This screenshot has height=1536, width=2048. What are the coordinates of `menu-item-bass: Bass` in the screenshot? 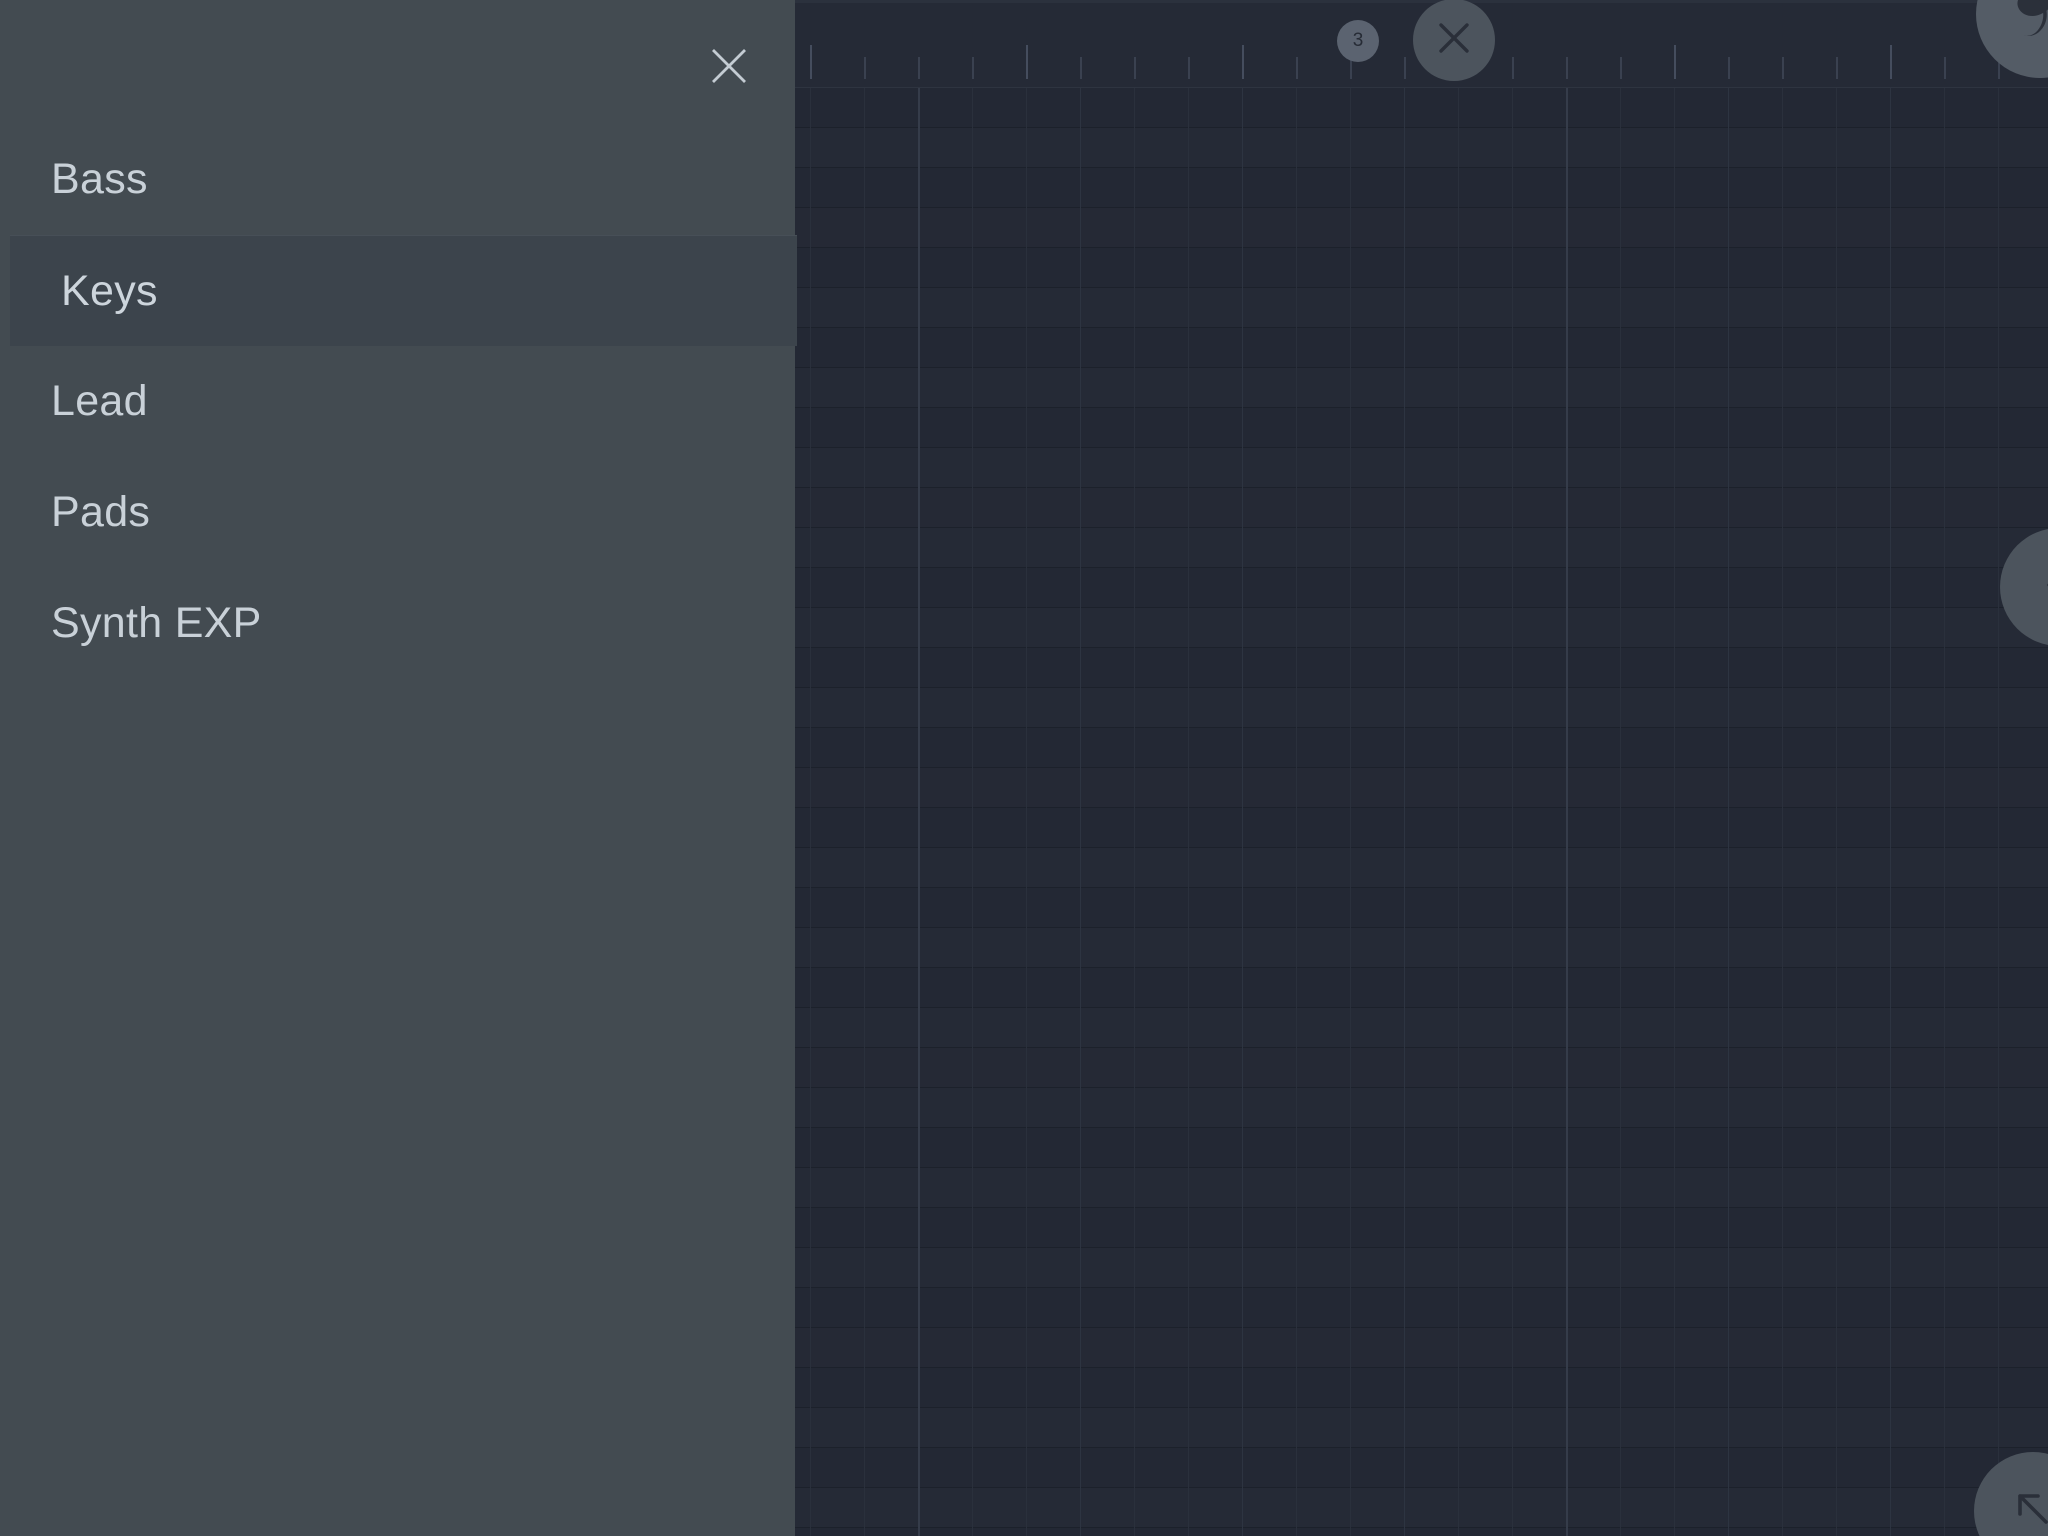 It's located at (397, 179).